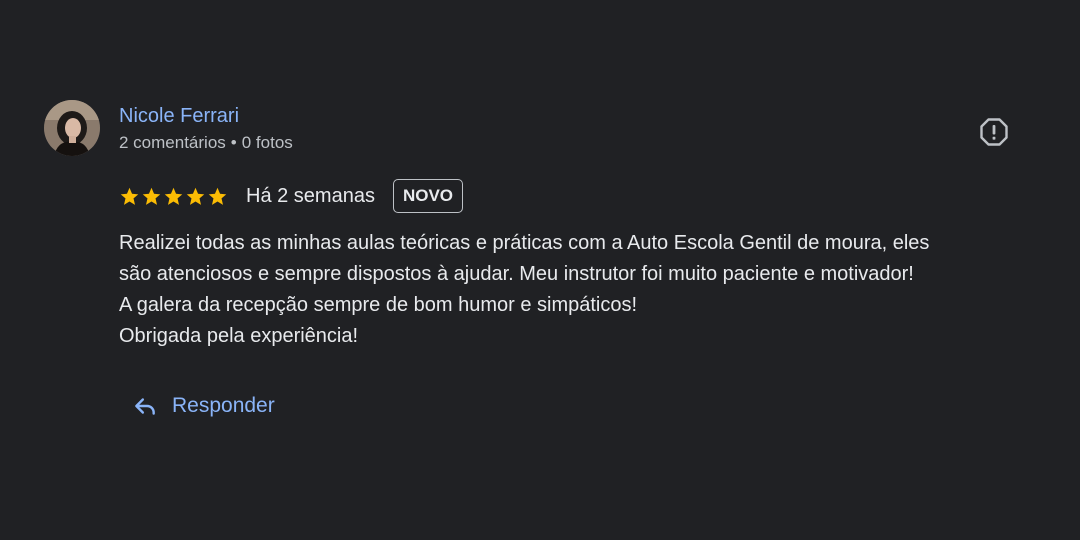 This screenshot has width=1080, height=540. I want to click on author-meta: 2 comentários • 0 fotos, so click(206, 143).